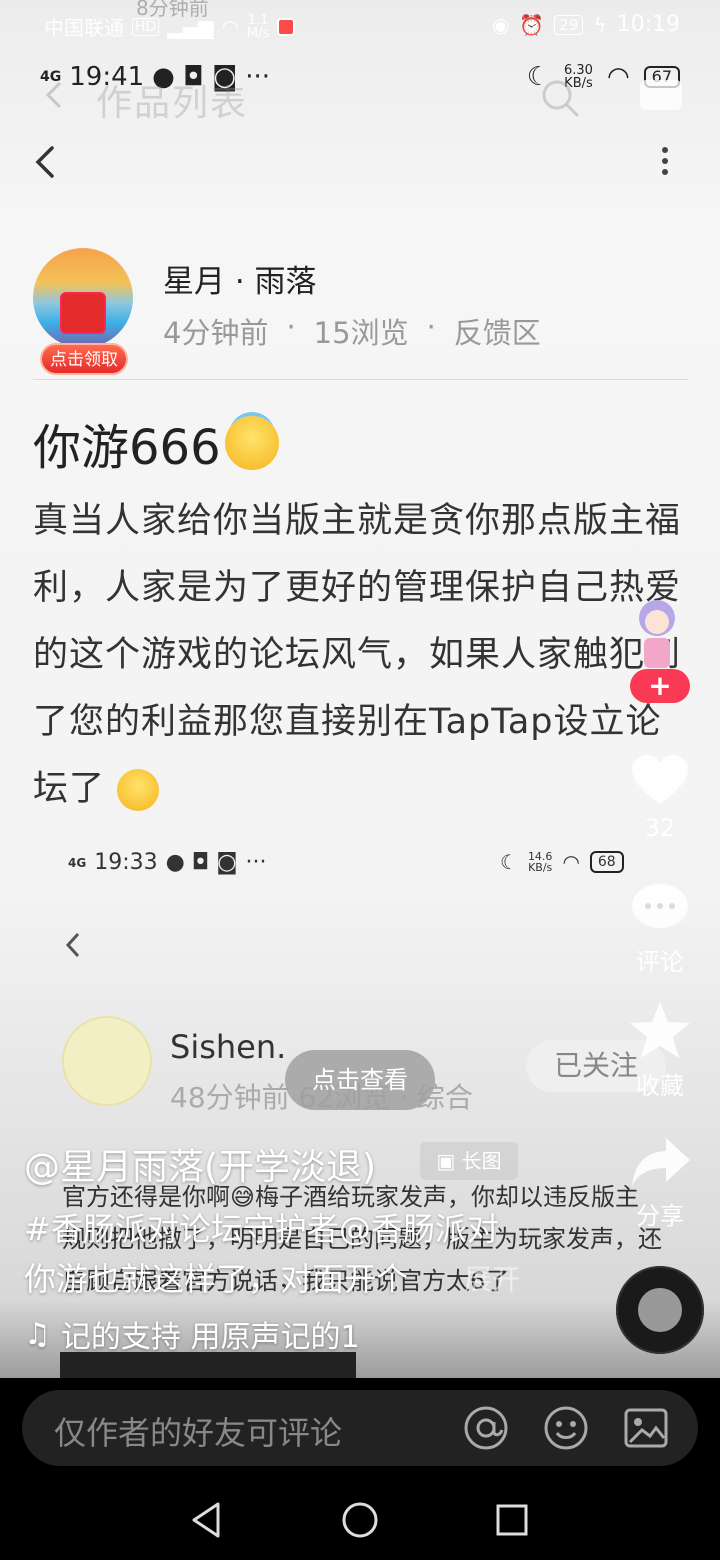 This screenshot has height=1560, width=720. Describe the element at coordinates (256, 862) in the screenshot. I see `embed-more-dots: ···` at that location.